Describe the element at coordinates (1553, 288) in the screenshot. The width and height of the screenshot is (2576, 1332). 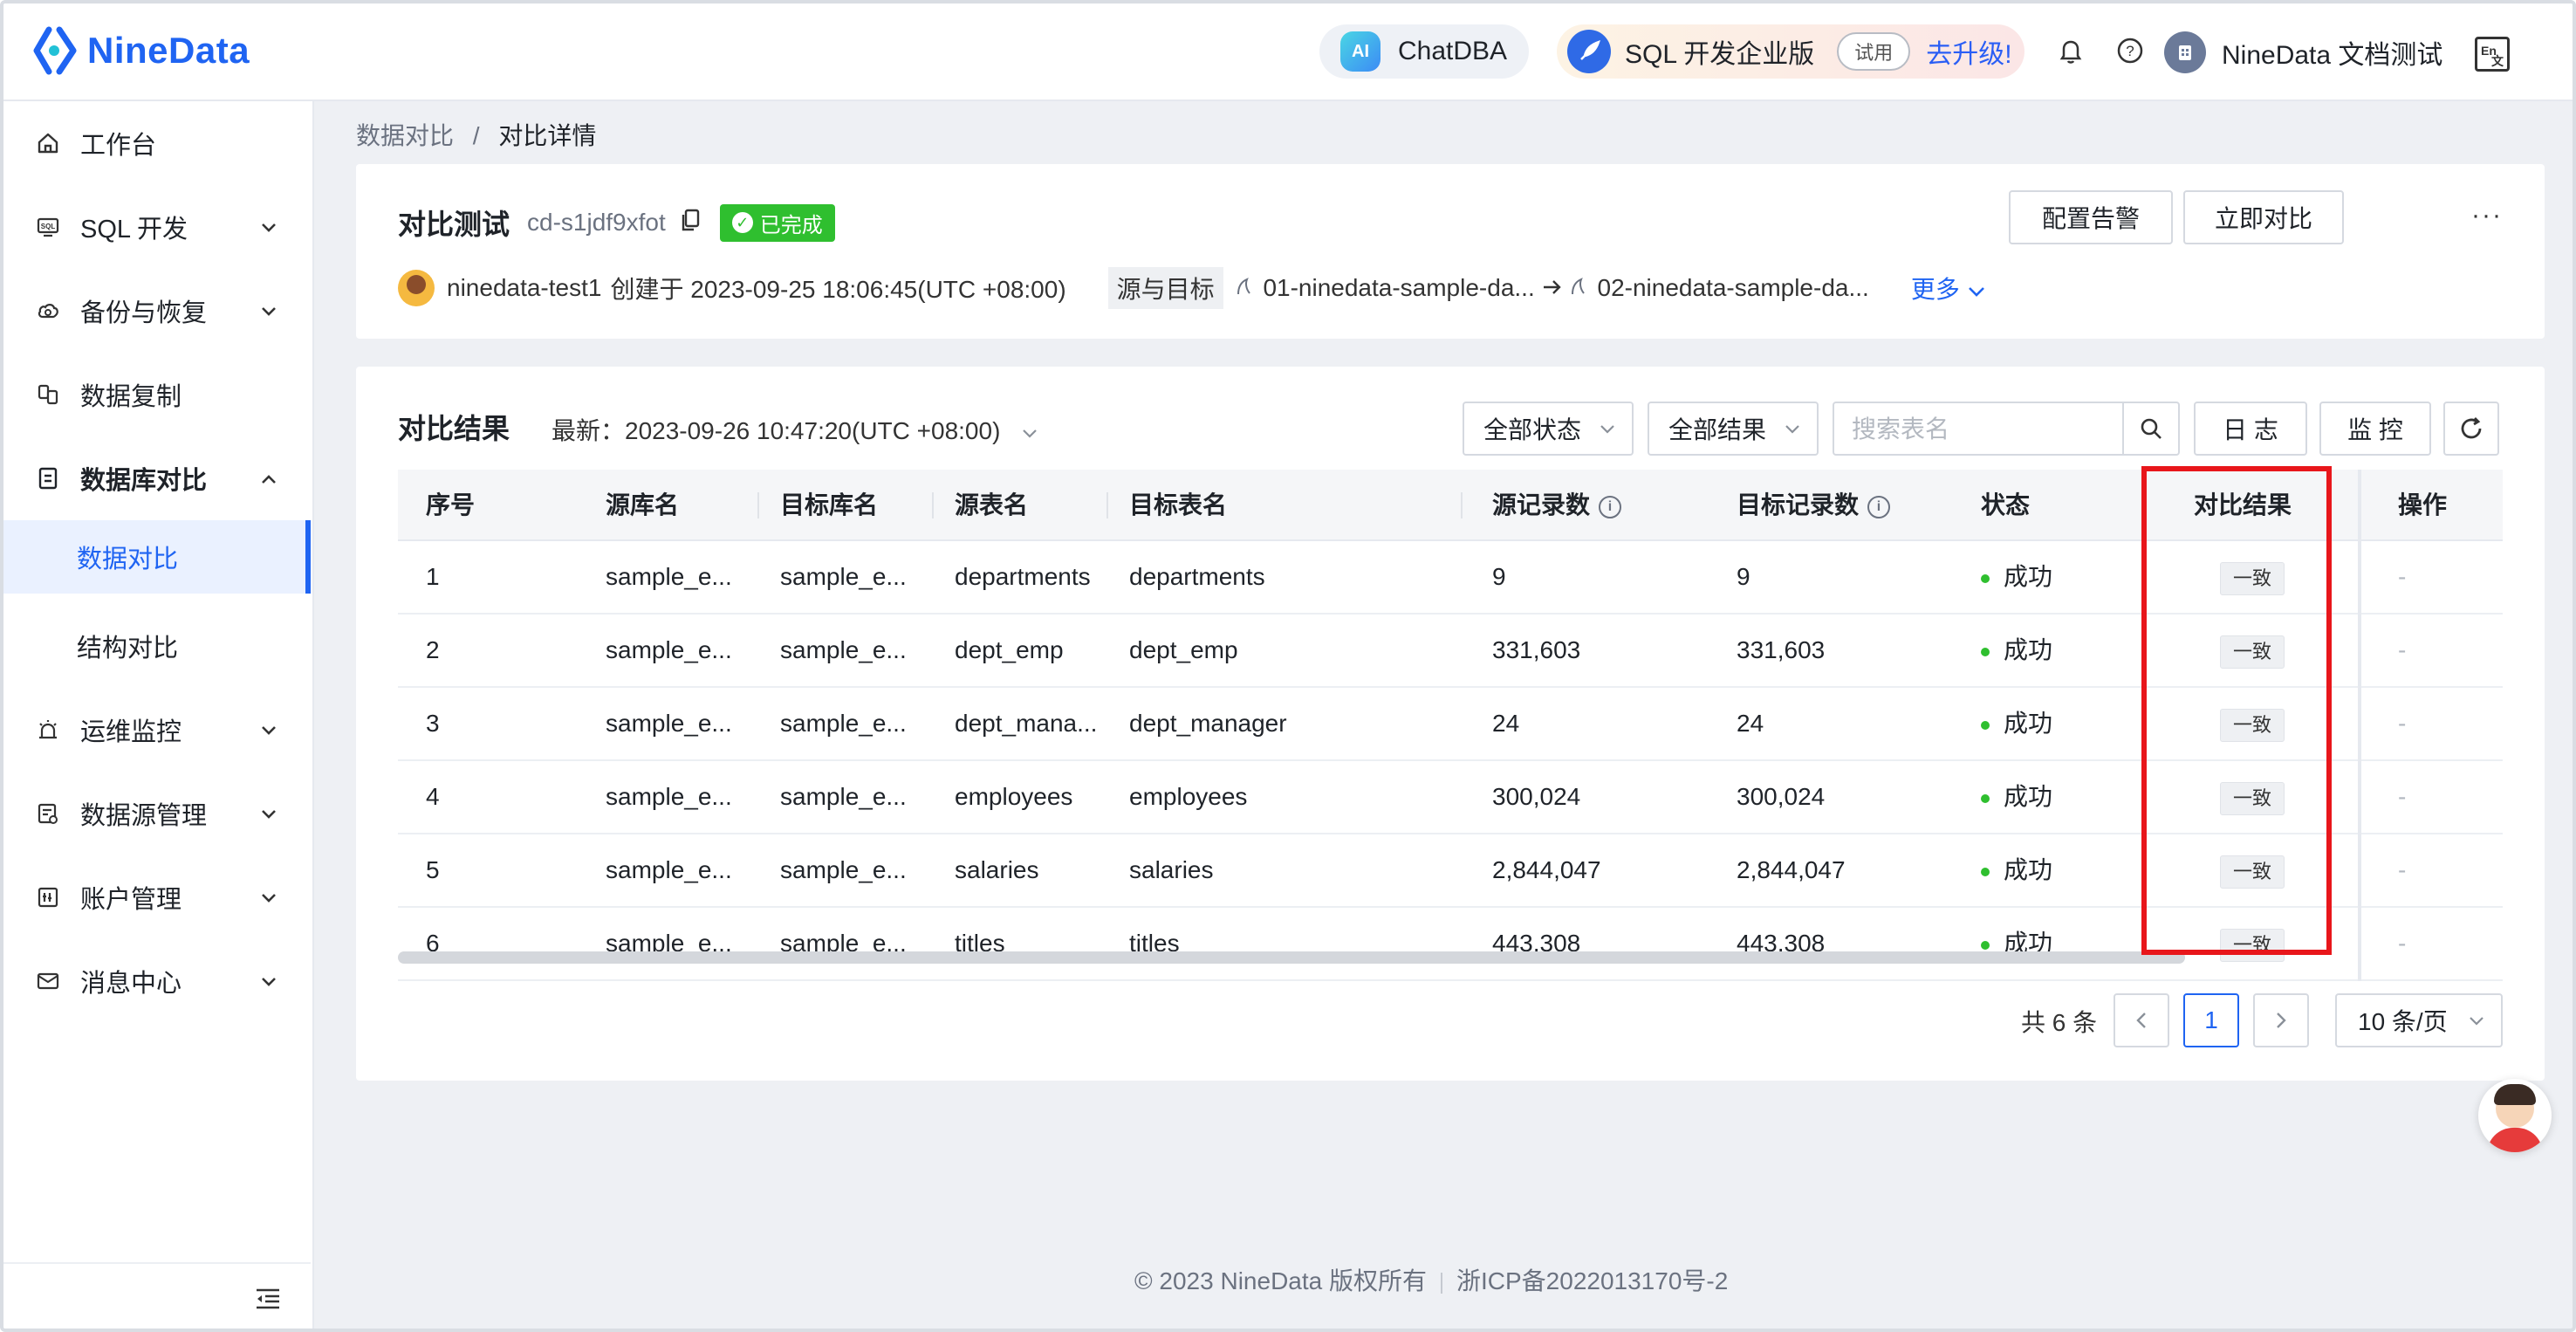
I see `arrow-right-icon` at that location.